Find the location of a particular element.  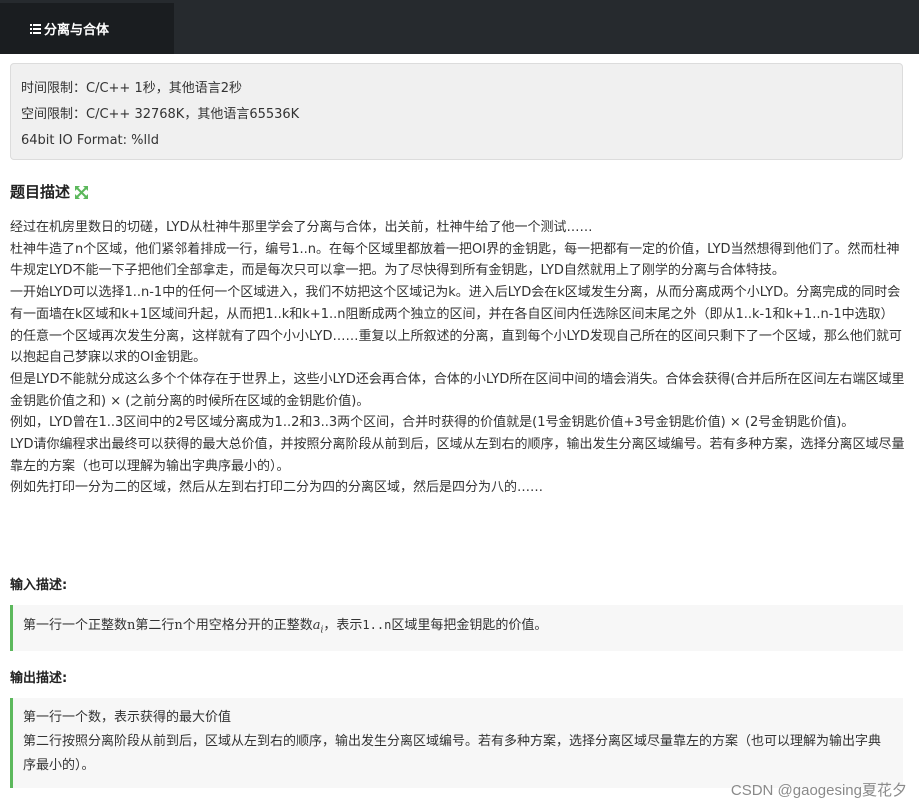

tab-problem: 分离与合体 is located at coordinates (87, 28).